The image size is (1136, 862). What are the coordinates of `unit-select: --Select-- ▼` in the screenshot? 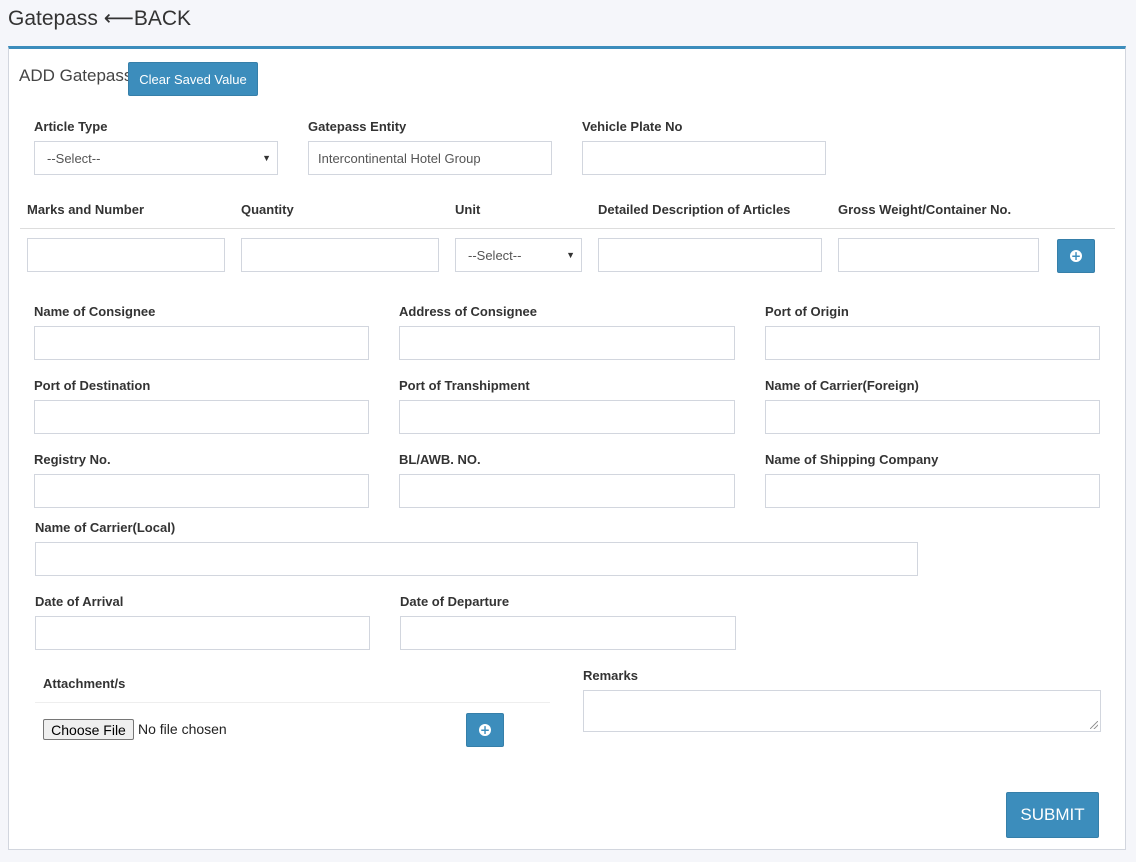 It's located at (518, 255).